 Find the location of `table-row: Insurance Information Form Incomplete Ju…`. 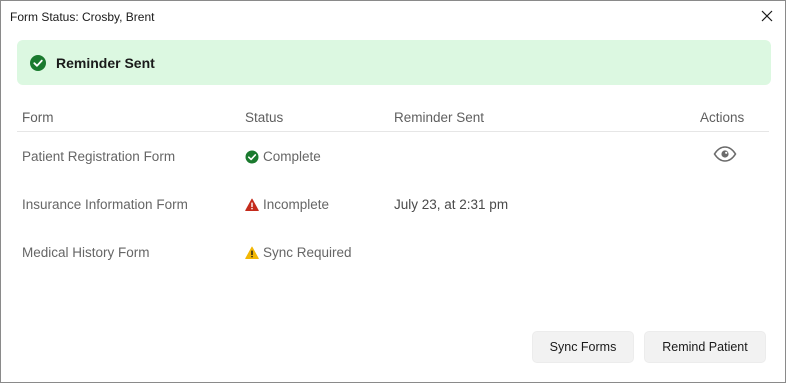

table-row: Insurance Information Form Incomplete Ju… is located at coordinates (393, 204).